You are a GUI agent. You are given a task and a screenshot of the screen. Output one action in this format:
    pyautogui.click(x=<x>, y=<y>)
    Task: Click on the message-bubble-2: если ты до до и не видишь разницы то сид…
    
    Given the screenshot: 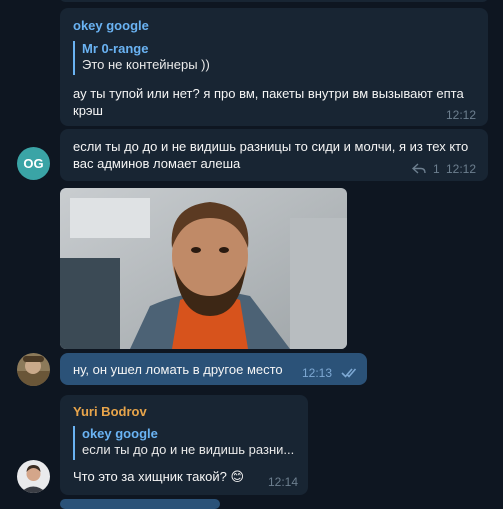 What is the action you would take?
    pyautogui.click(x=274, y=155)
    